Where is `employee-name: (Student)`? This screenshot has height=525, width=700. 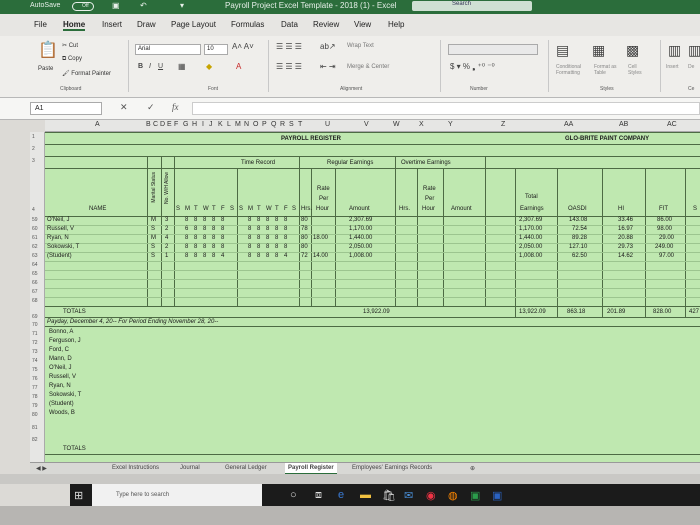 employee-name: (Student) is located at coordinates (61, 404).